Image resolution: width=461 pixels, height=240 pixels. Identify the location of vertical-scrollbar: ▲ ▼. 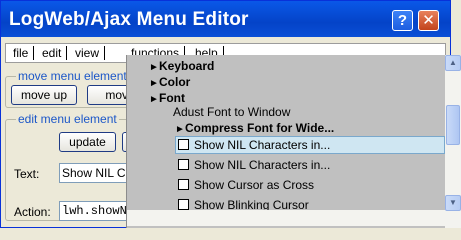
(453, 141).